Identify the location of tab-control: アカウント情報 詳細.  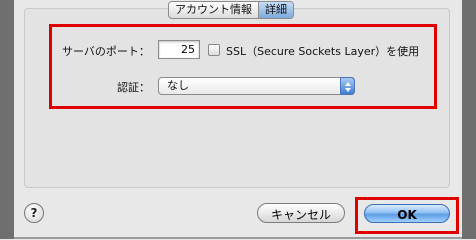
(231, 10).